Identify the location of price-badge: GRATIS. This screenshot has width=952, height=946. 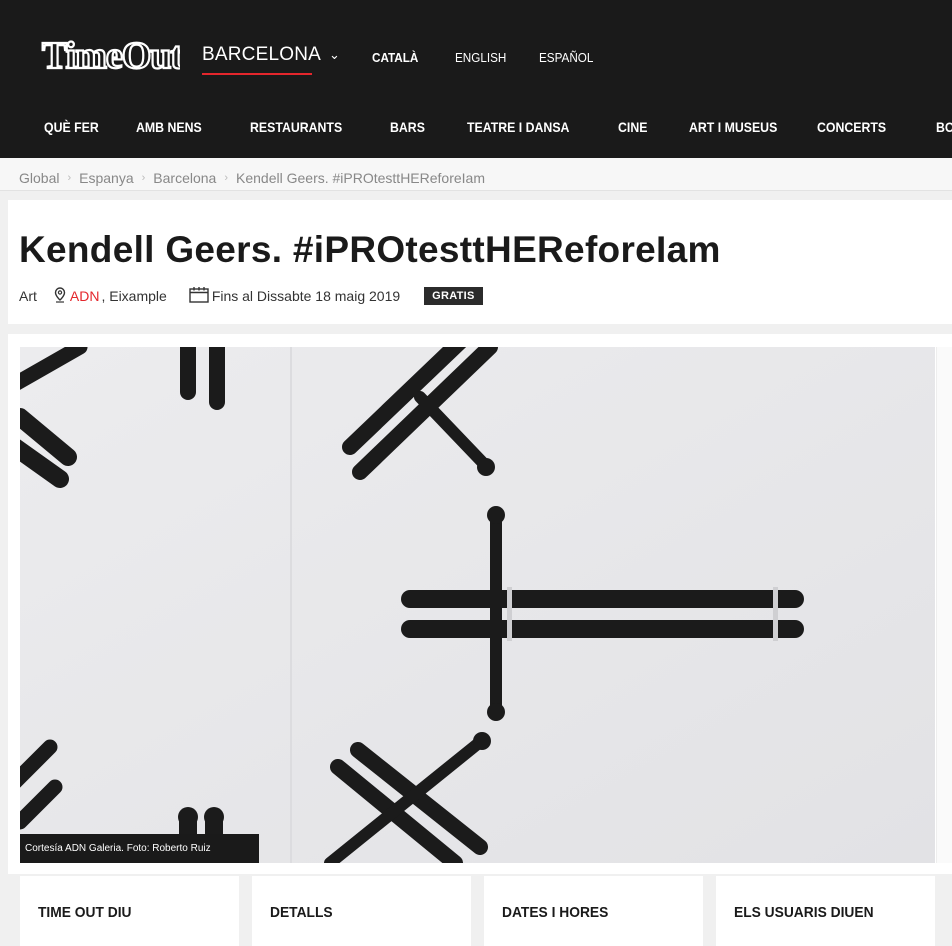
(453, 296).